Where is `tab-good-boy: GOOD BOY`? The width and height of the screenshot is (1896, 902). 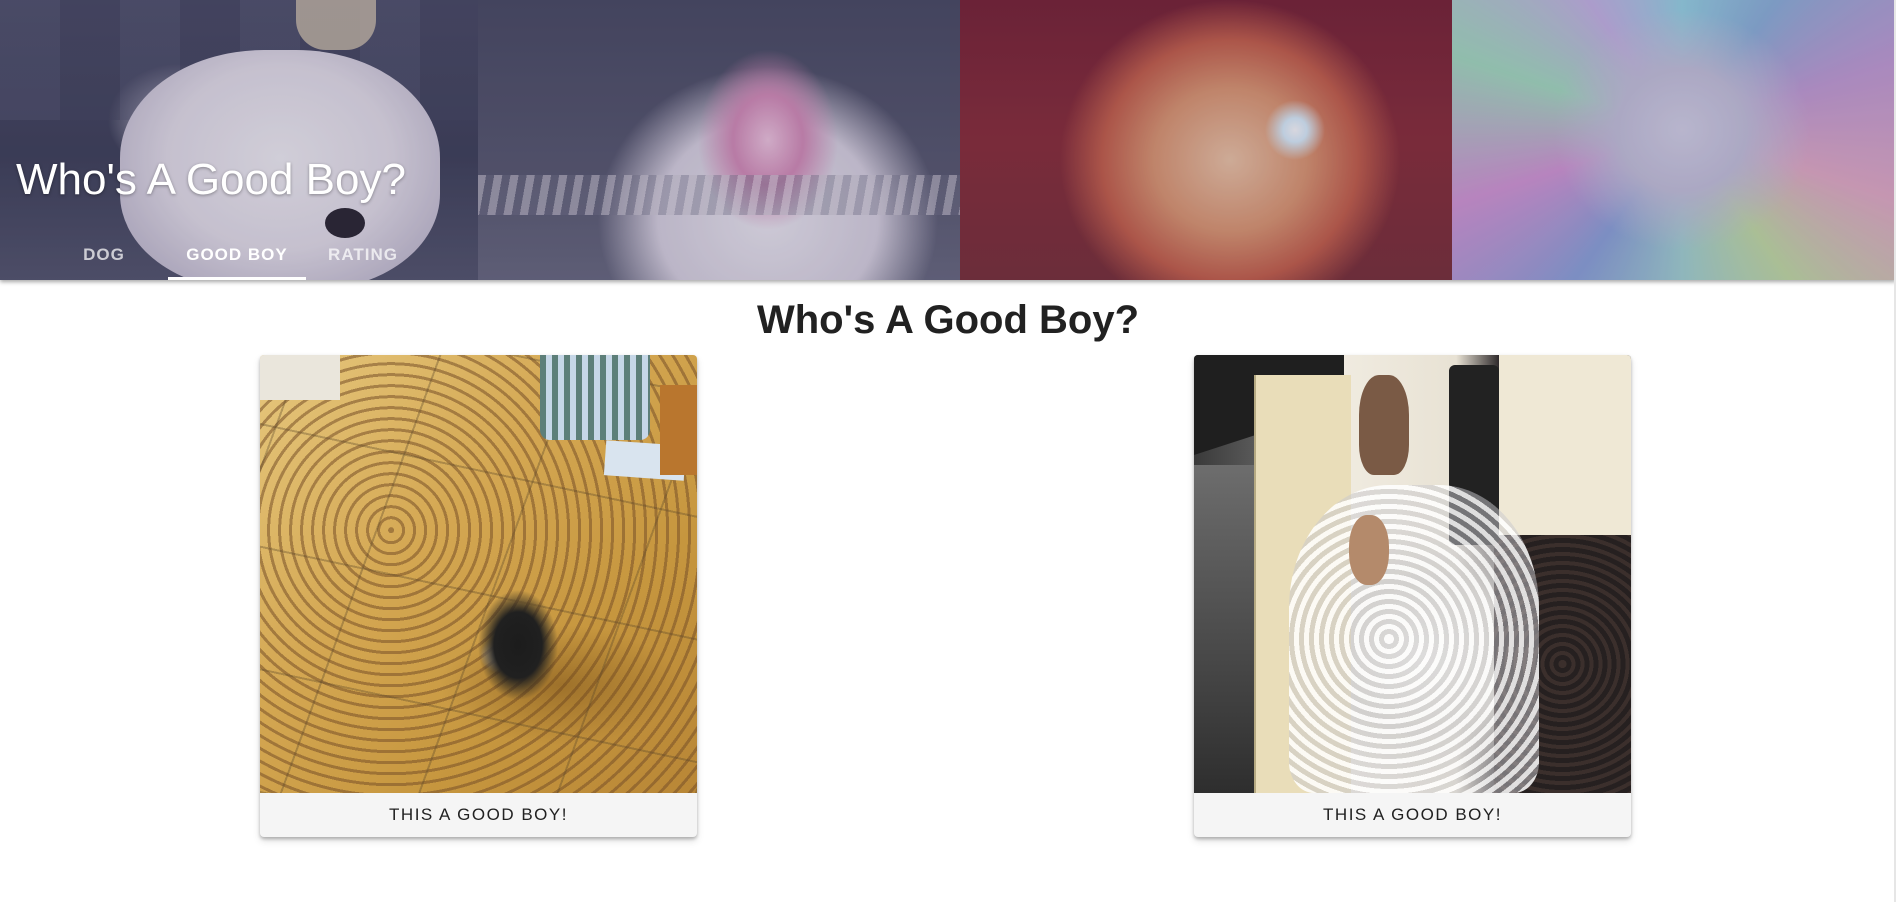
tab-good-boy: GOOD BOY is located at coordinates (237, 255).